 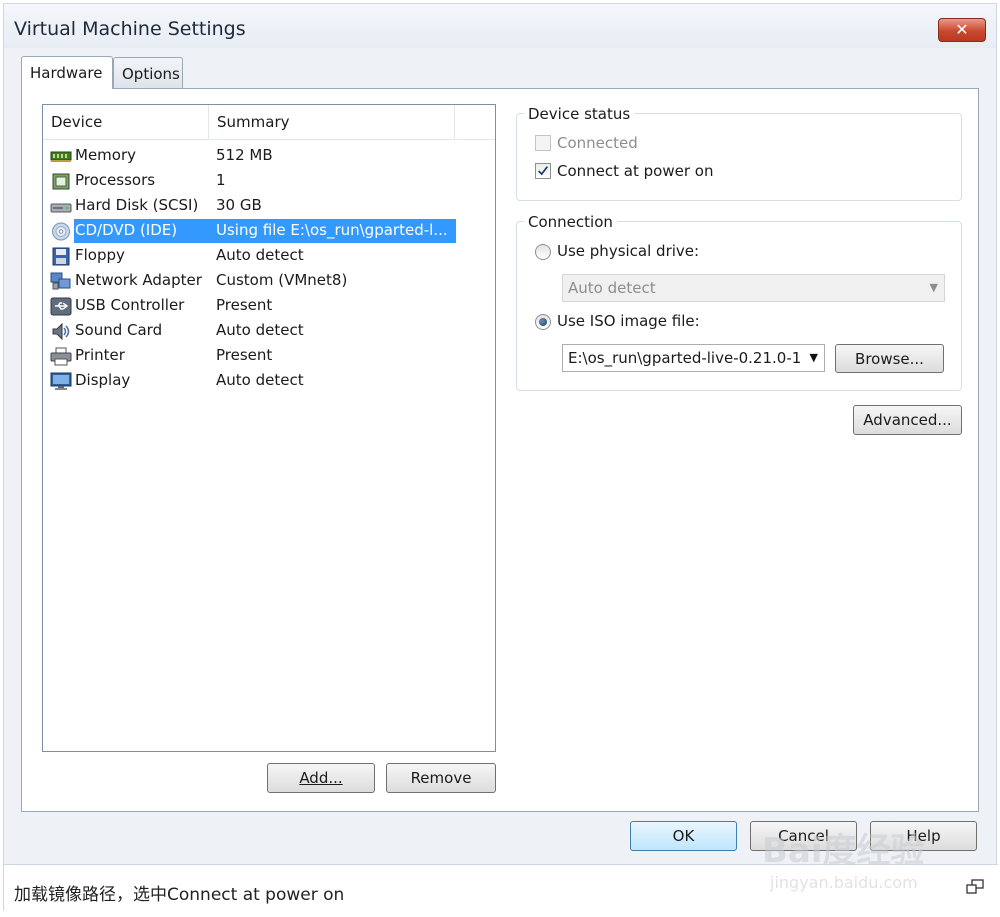 I want to click on display-icon, so click(x=61, y=381).